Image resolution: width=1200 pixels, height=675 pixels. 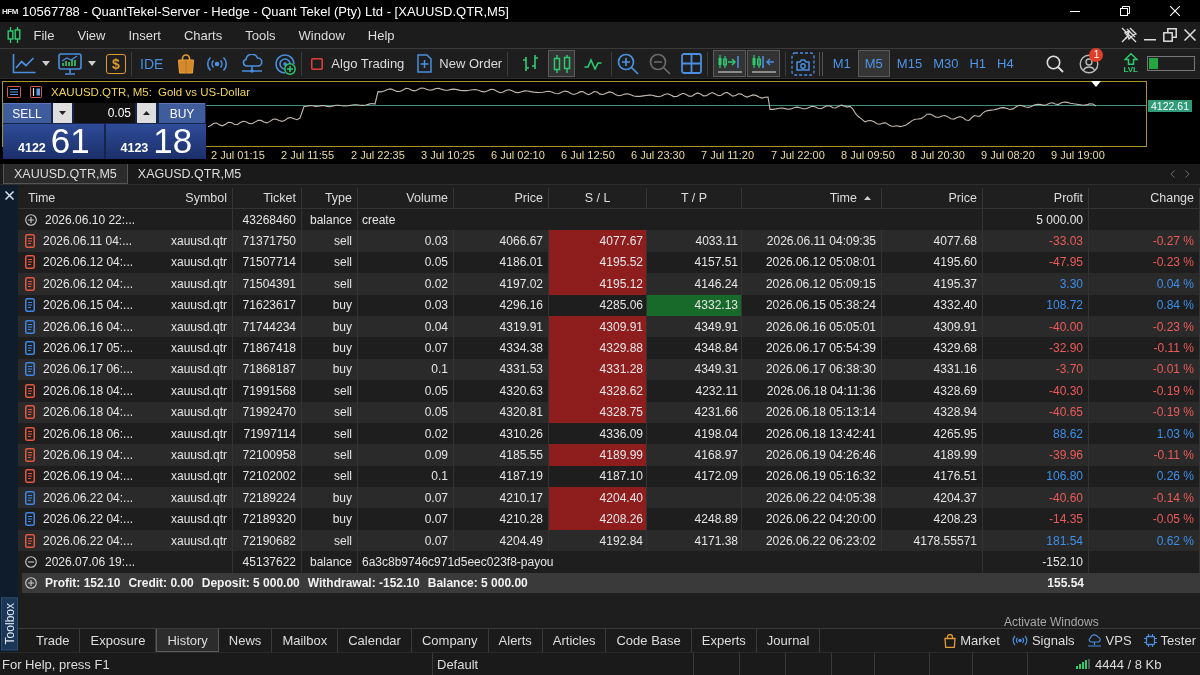 I want to click on table-cell: -0.27 %, so click(x=1144, y=241).